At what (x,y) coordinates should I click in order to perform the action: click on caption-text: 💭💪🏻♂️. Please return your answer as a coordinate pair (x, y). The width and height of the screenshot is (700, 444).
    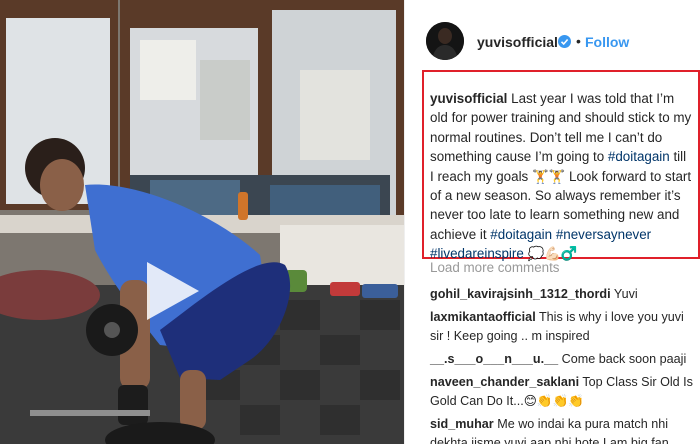
    Looking at the image, I should click on (550, 254).